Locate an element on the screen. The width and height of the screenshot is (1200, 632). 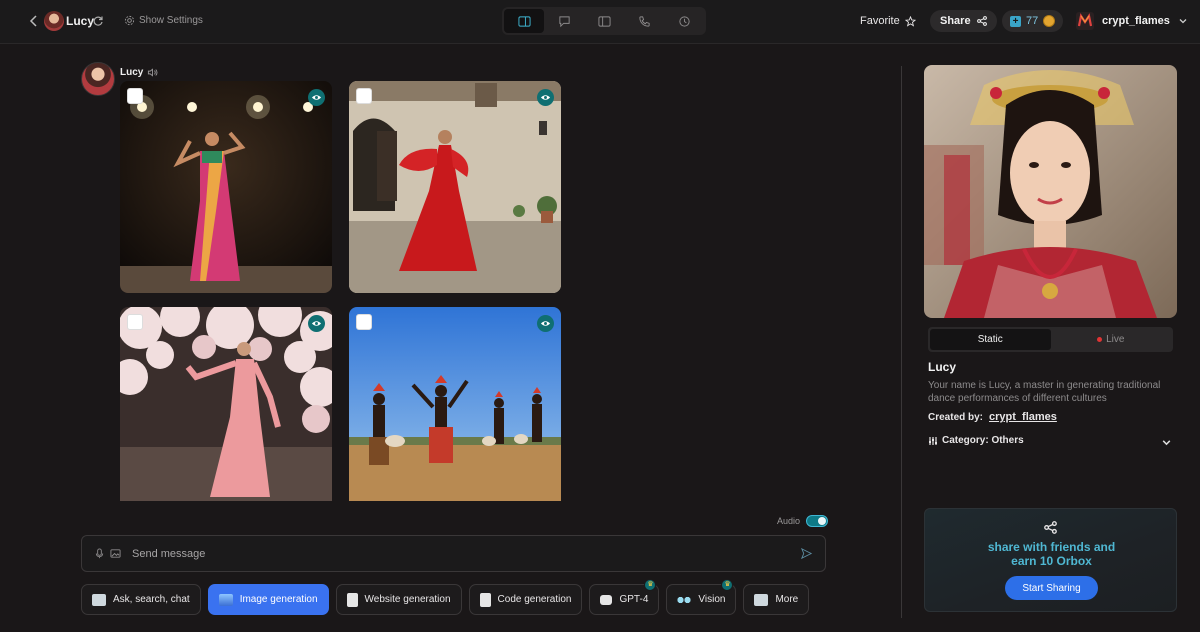
equalizer-icon is located at coordinates (933, 440).